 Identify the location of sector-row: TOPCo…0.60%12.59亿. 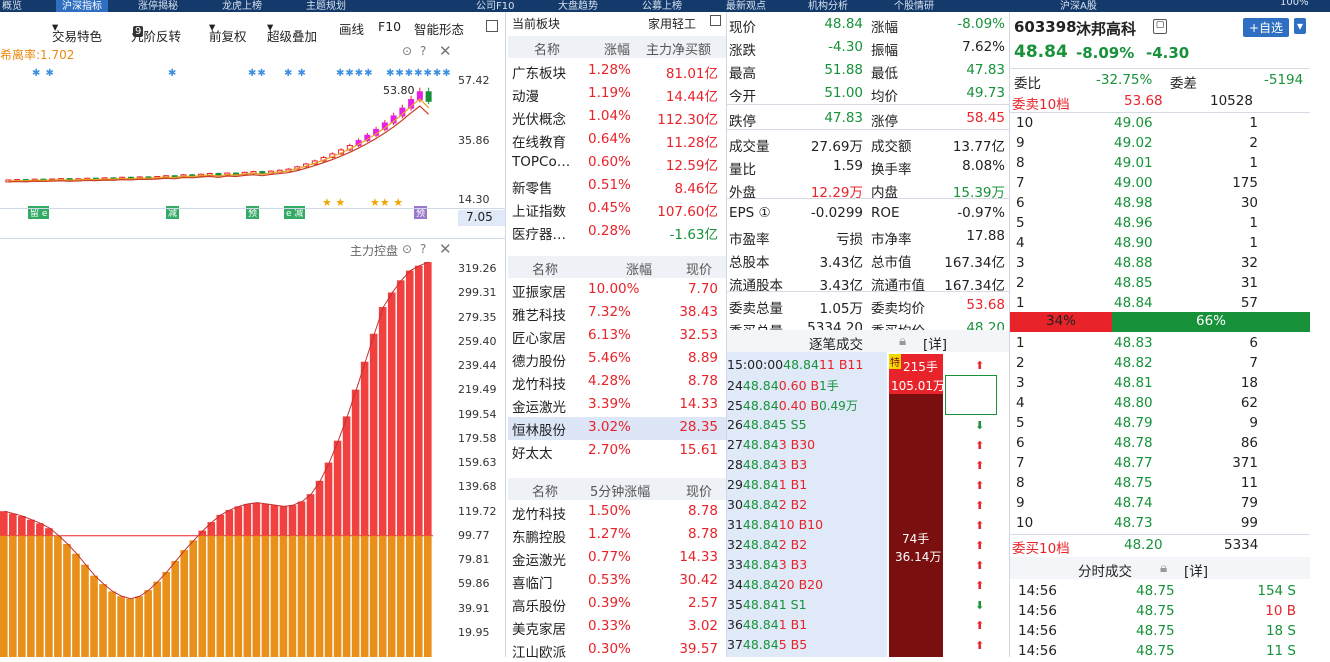
(617, 163).